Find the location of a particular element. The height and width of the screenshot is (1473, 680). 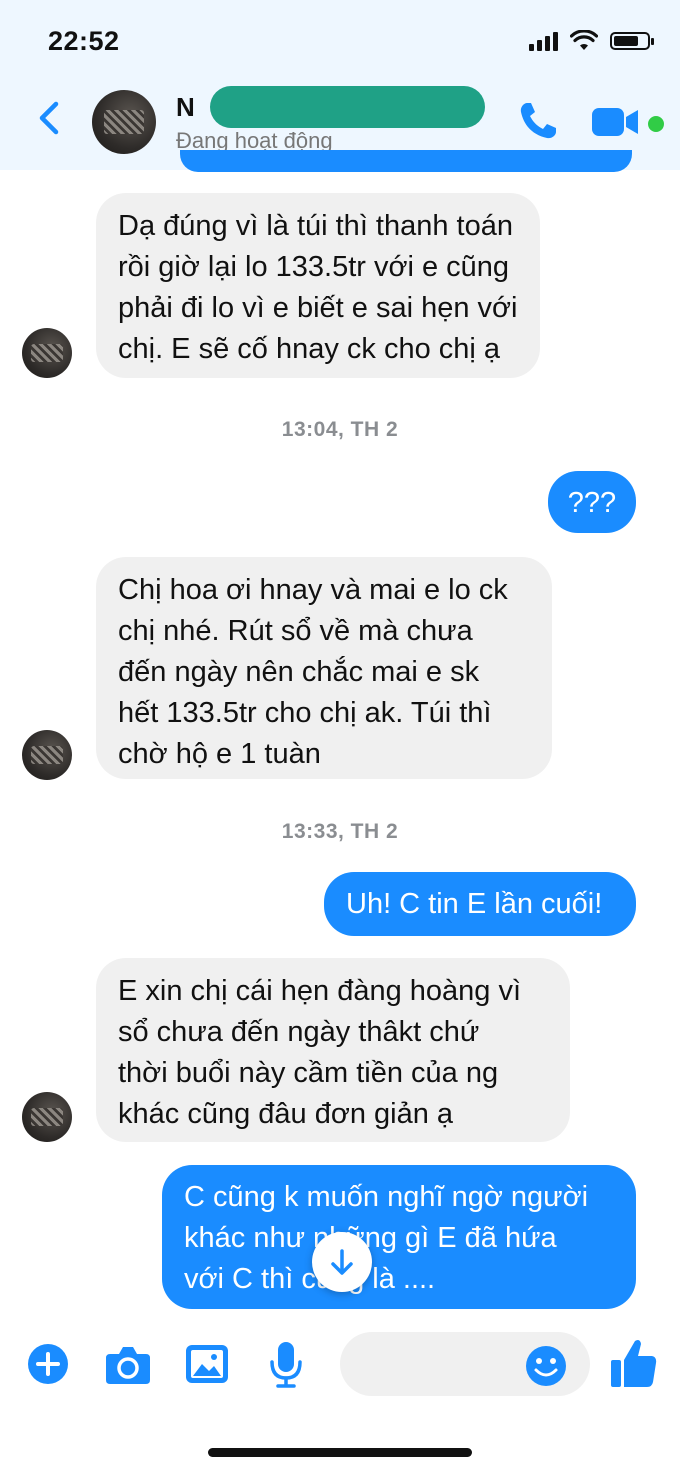

cellular-signal-icon is located at coordinates (543, 41).